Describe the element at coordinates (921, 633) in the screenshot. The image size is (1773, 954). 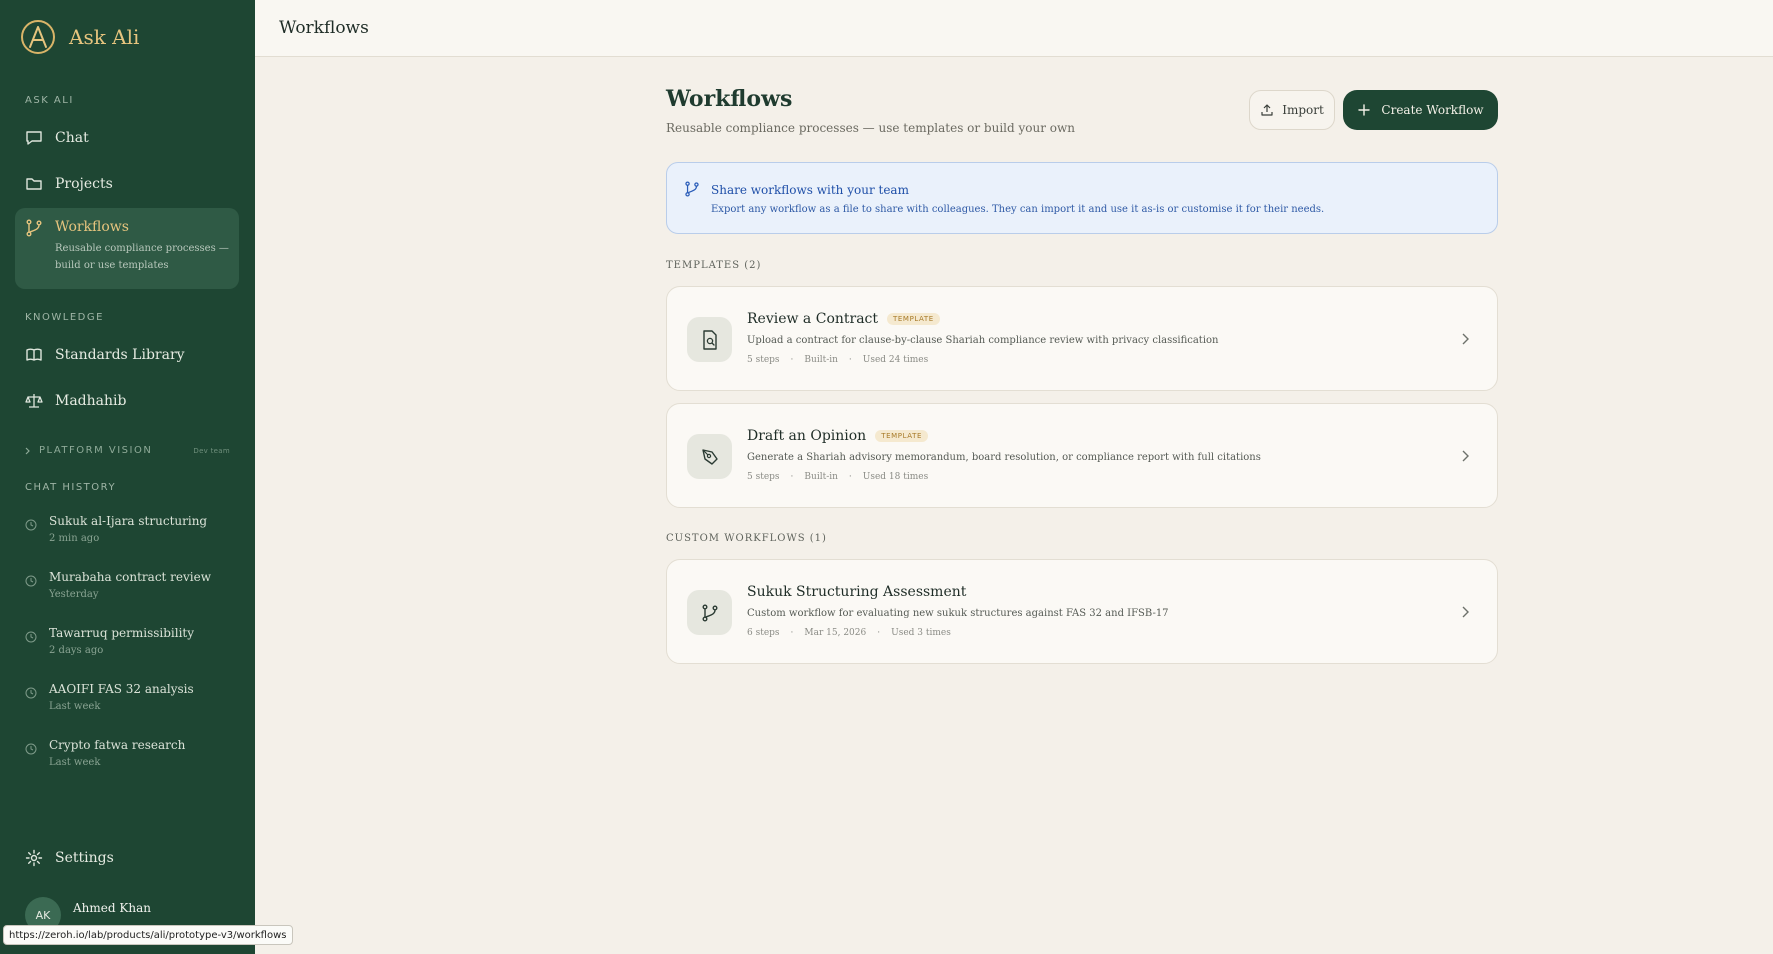
I see `card-usage: Used 3 times` at that location.